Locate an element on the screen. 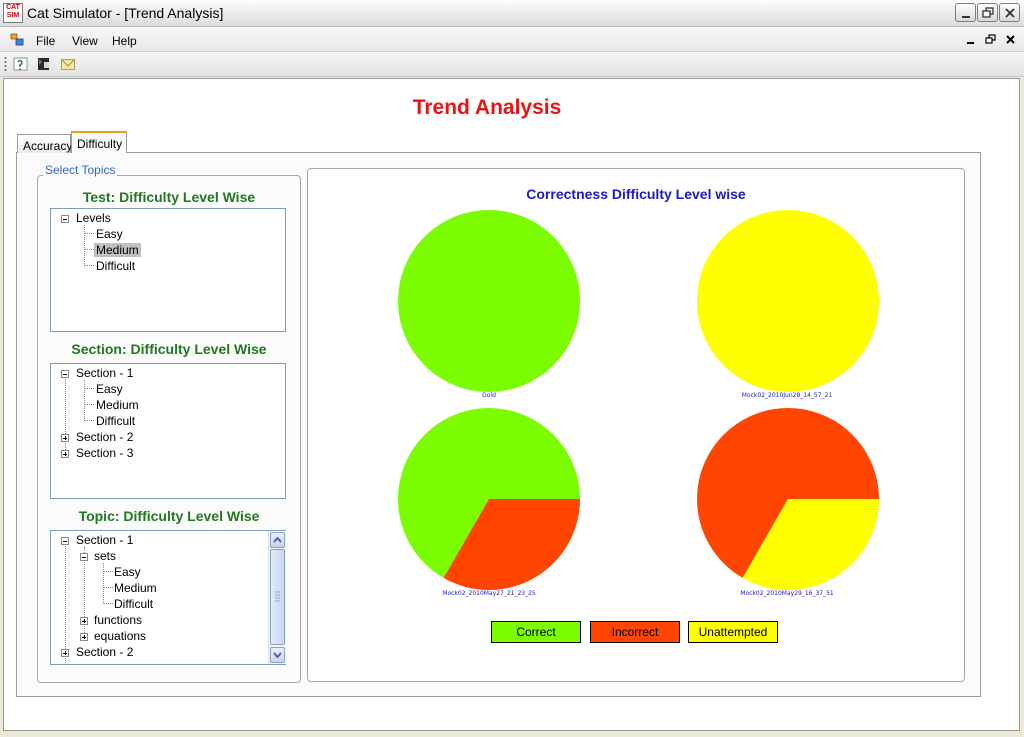 The image size is (1024, 737). pie-label: Mock02_2010May27_21_23_25 is located at coordinates (489, 593).